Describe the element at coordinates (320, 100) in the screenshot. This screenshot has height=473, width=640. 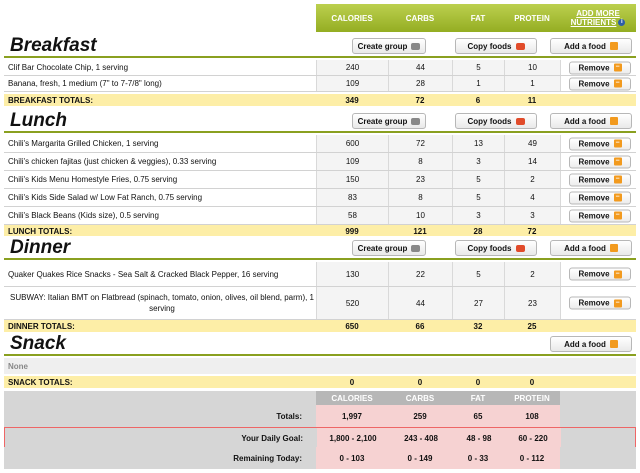
I see `breakfast-totals-row: BREAKFAST TOTALS: 349 72 6 11` at that location.